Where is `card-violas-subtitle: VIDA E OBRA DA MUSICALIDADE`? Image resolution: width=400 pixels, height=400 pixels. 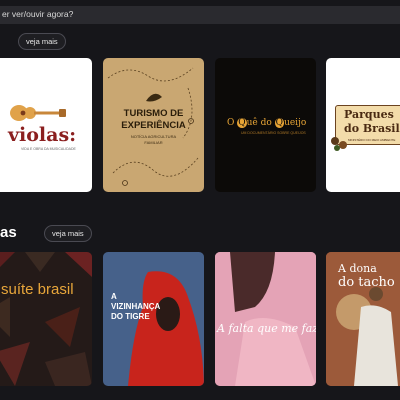
card-violas-subtitle: VIDA E OBRA DA MUSICALIDADE is located at coordinates (48, 149).